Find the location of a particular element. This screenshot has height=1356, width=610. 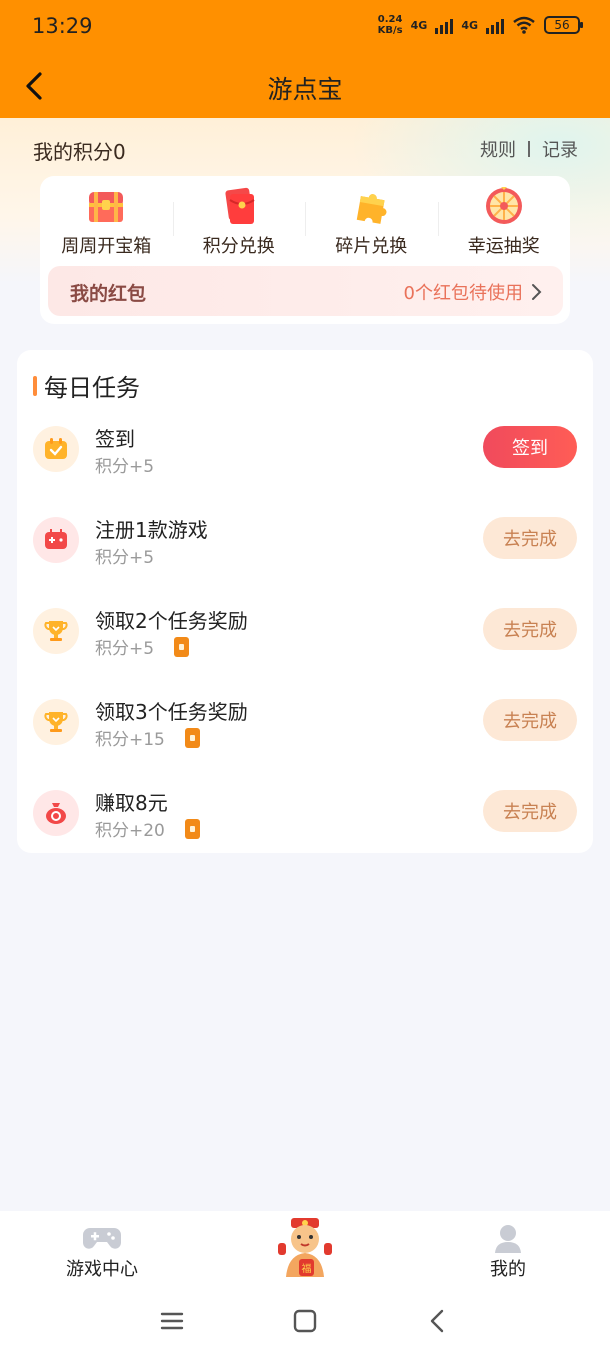

feature-lucky-draw: 幸运抽奖 is located at coordinates (504, 224).